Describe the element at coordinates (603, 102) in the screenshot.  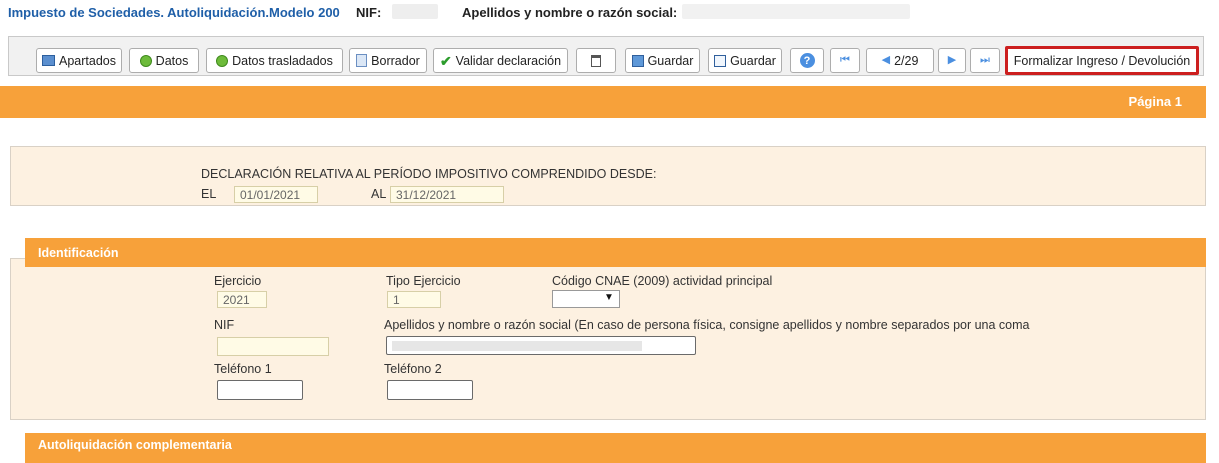
I see `page-header-bar: Página 1` at that location.